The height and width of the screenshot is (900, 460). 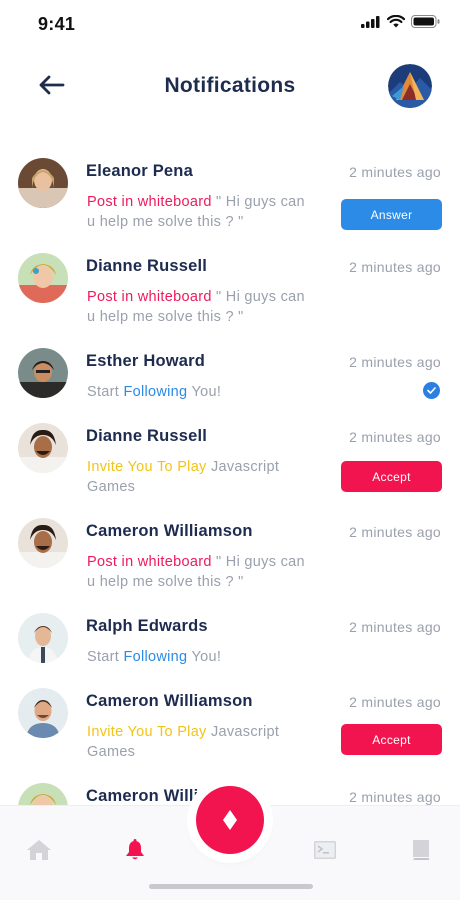 What do you see at coordinates (391, 214) in the screenshot?
I see `answer-button: Answer` at bounding box center [391, 214].